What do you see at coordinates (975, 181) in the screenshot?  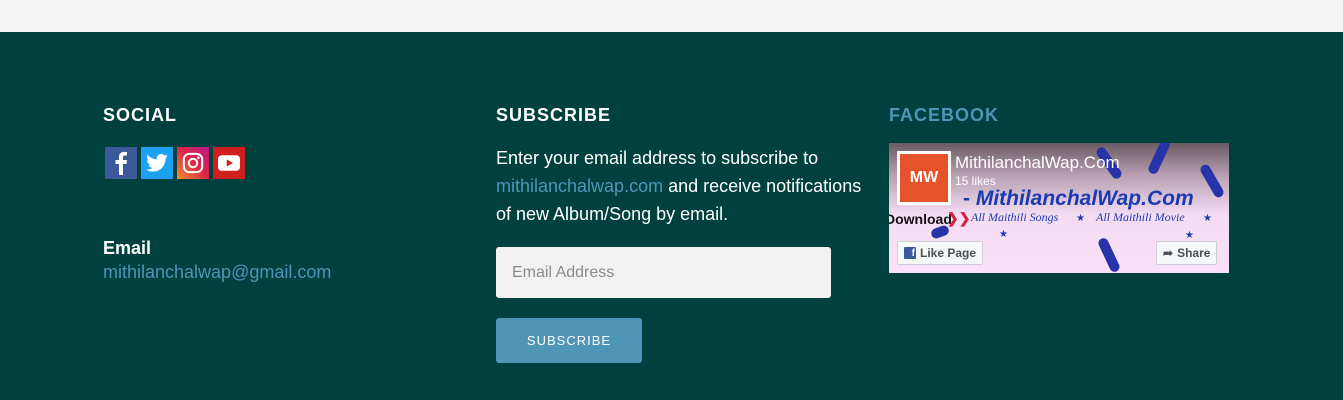 I see `page-likes: 15 likes` at bounding box center [975, 181].